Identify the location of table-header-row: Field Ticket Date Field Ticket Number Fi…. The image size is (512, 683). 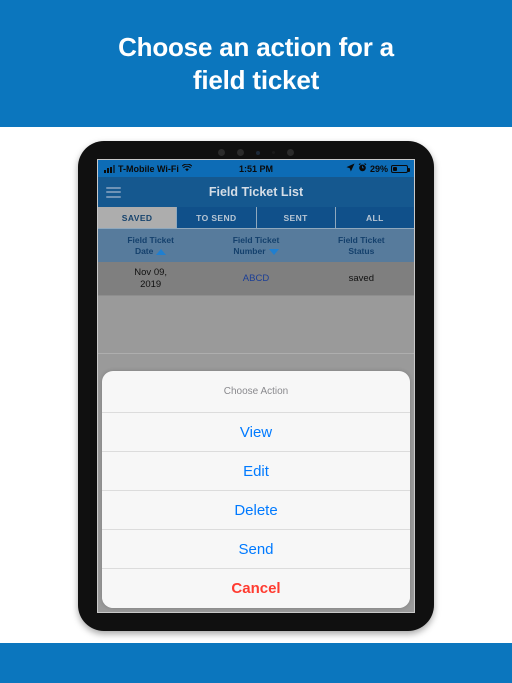
(256, 245).